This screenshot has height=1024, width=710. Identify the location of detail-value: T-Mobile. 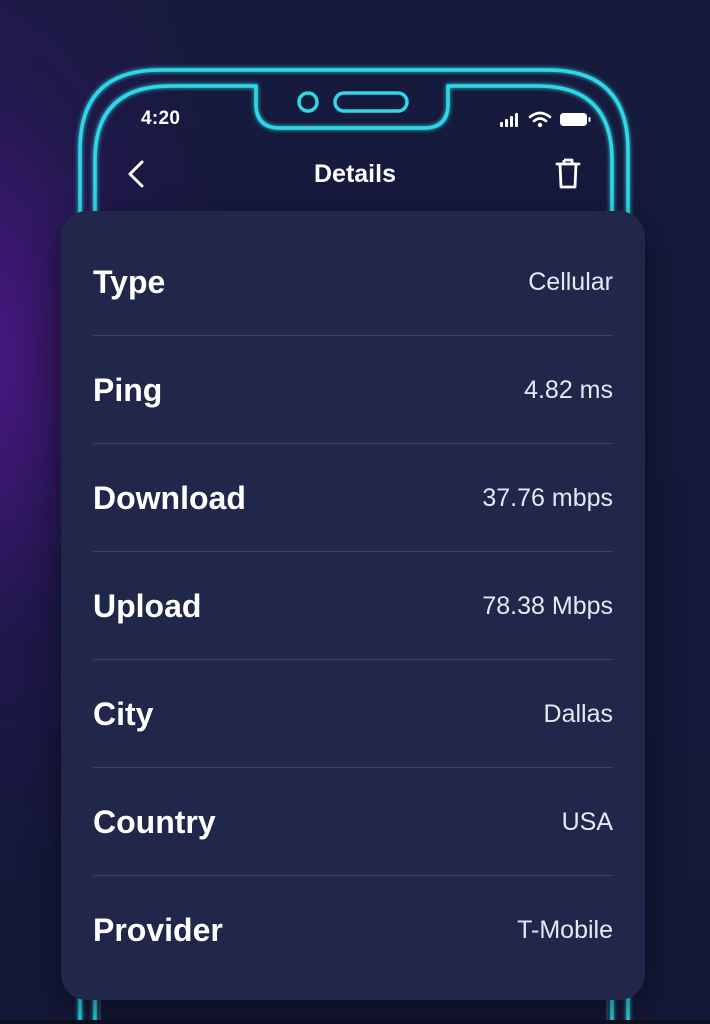
(565, 929).